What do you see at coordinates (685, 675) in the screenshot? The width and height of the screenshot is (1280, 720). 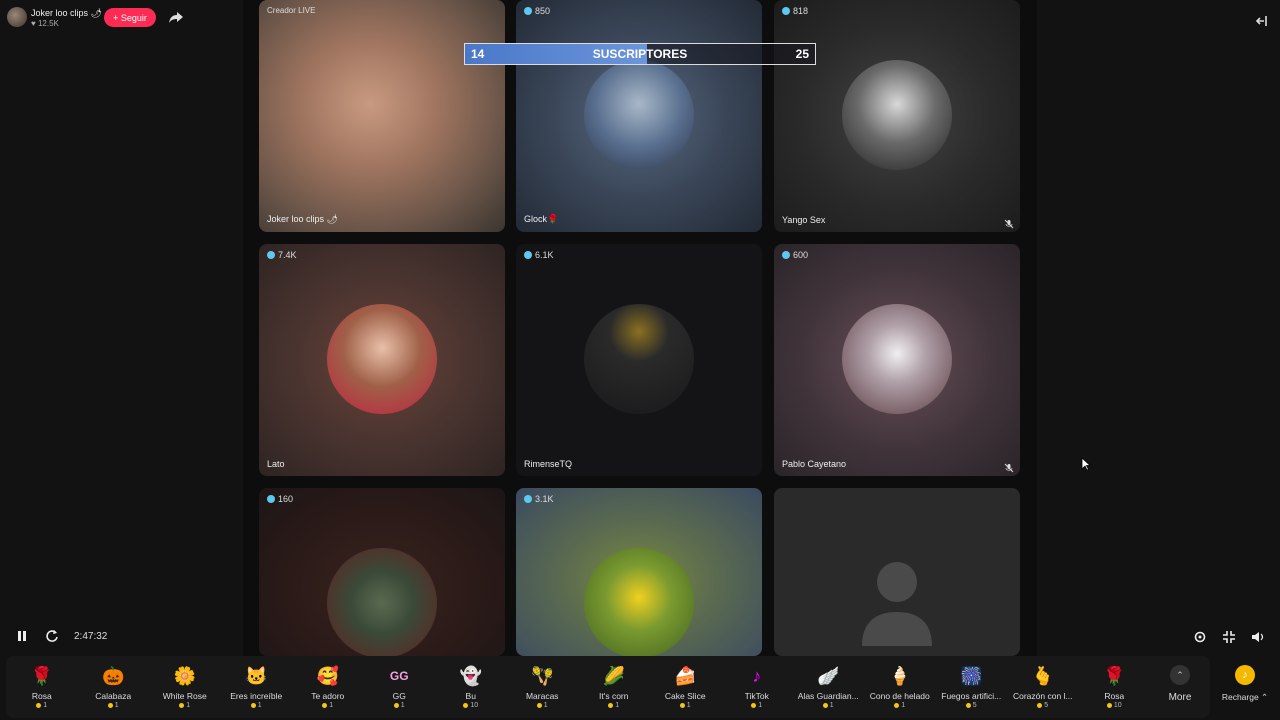 I see `cake-icon: 🍰` at bounding box center [685, 675].